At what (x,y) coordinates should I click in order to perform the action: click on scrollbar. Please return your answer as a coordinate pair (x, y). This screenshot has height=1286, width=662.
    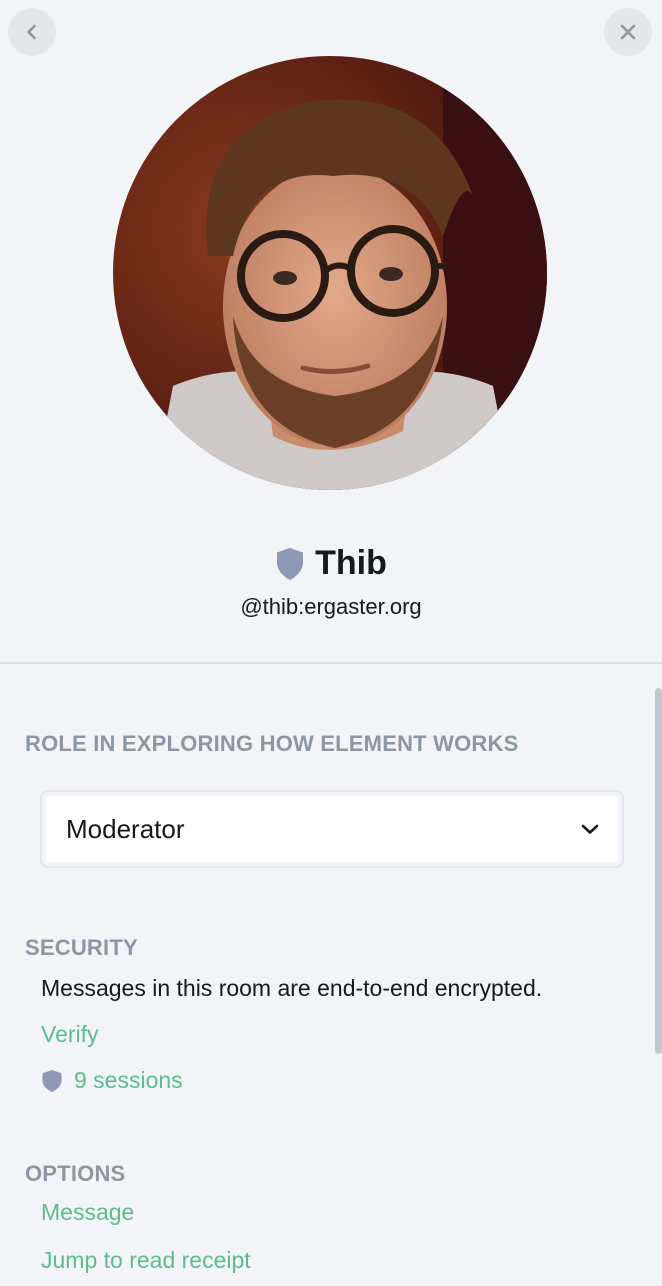
    Looking at the image, I should click on (658, 871).